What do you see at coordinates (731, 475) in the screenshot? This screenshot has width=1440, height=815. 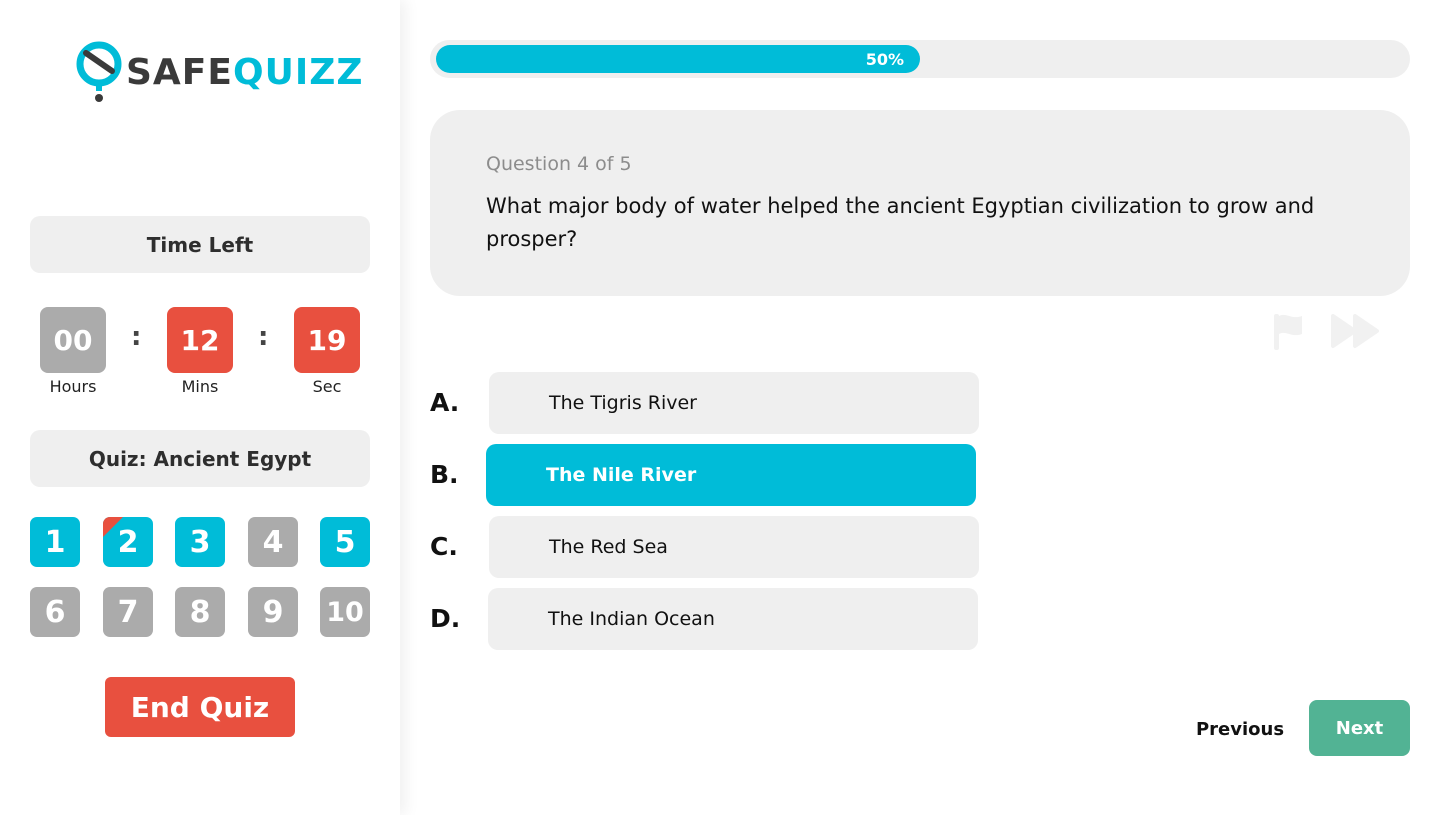 I see `option-b: The Nile River` at bounding box center [731, 475].